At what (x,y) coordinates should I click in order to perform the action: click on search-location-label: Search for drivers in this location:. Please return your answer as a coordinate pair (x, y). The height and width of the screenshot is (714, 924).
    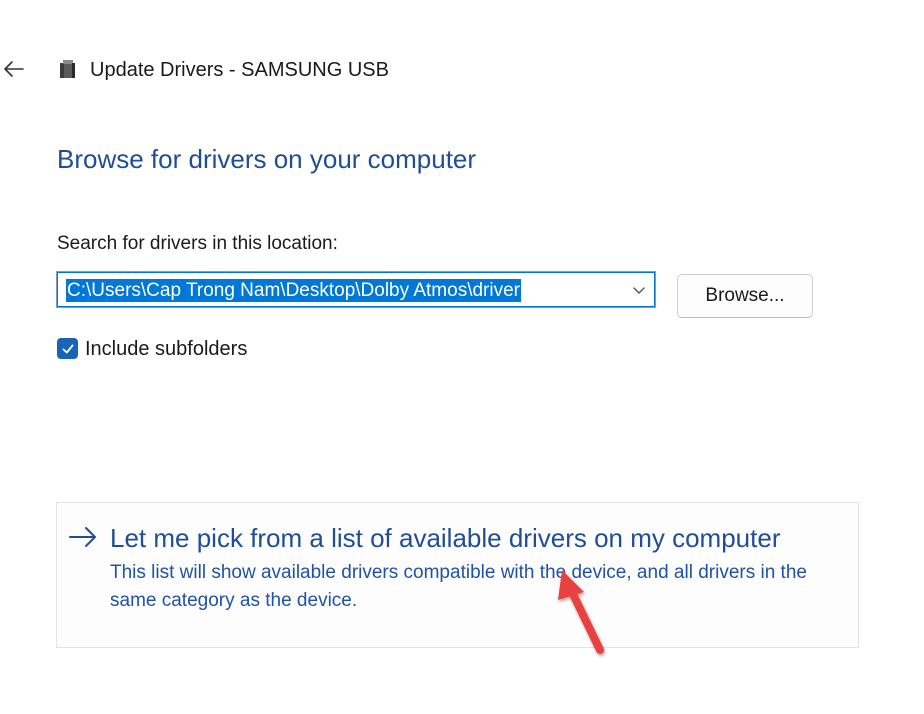
    Looking at the image, I should click on (197, 243).